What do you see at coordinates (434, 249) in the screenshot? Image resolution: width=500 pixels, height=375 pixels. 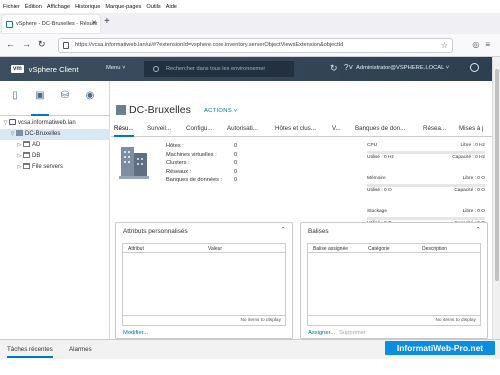 I see `column-header: Description` at bounding box center [434, 249].